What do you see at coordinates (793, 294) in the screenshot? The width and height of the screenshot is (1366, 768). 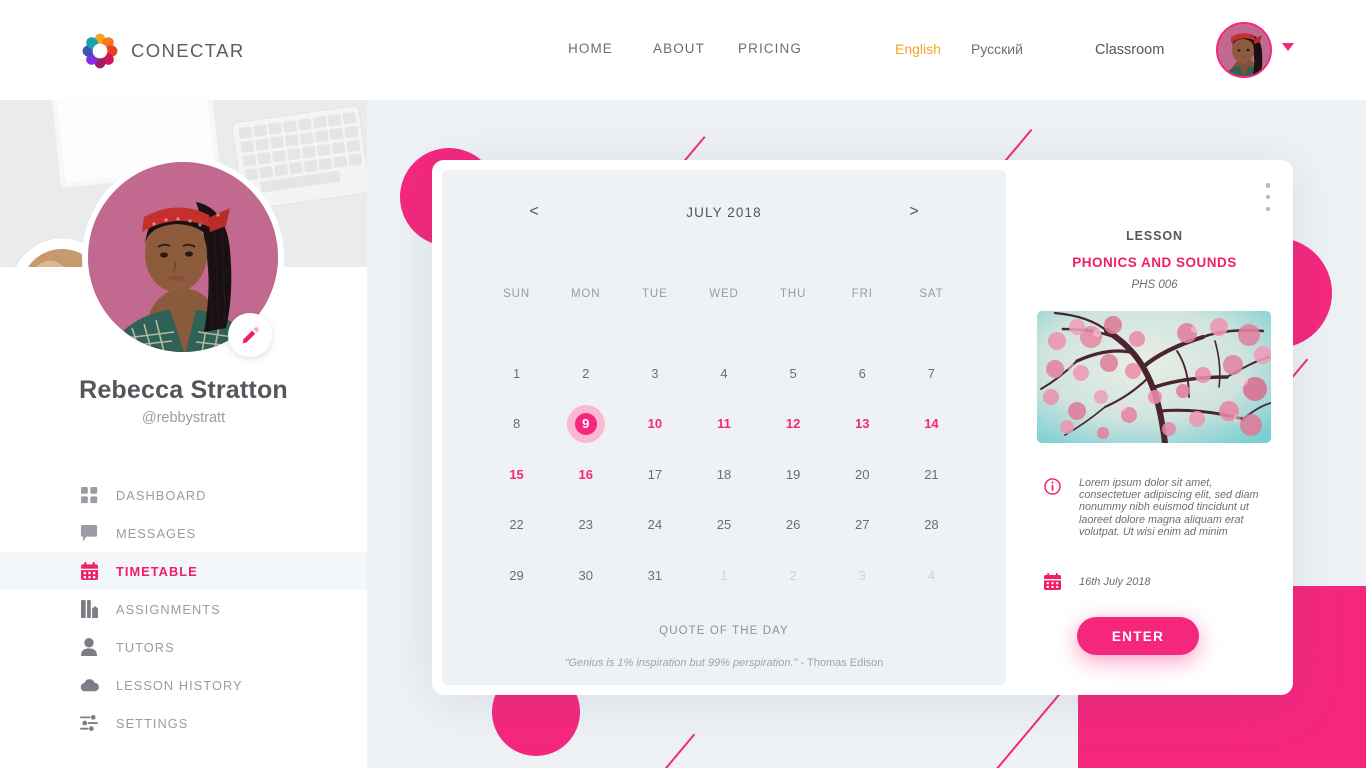 I see `weekday-label: THU` at bounding box center [793, 294].